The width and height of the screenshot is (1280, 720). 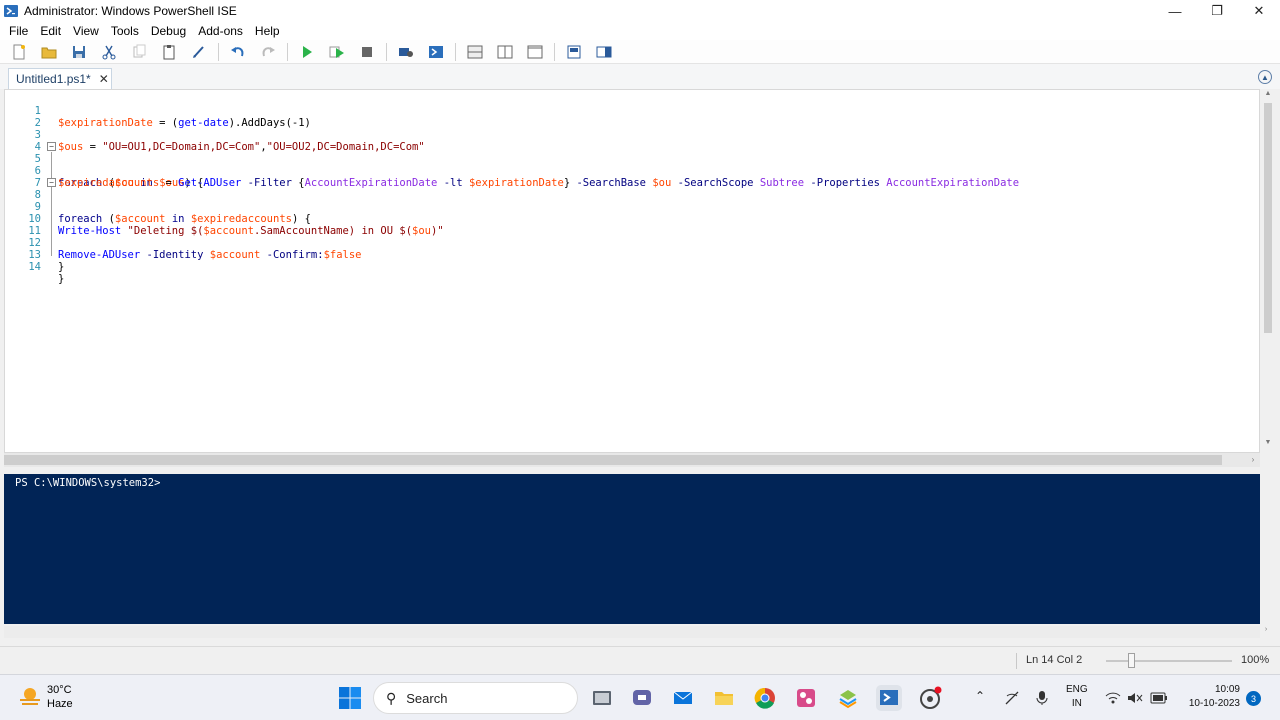 What do you see at coordinates (18, 31) in the screenshot?
I see `menu-file: File` at bounding box center [18, 31].